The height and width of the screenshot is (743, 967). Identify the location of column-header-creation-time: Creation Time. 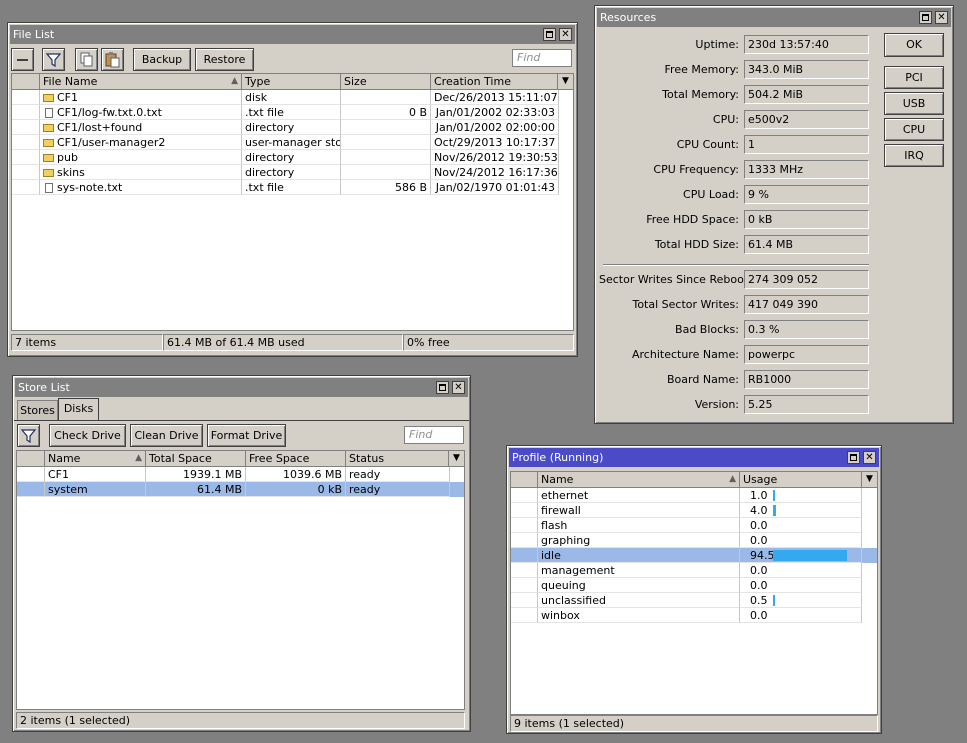
(495, 82).